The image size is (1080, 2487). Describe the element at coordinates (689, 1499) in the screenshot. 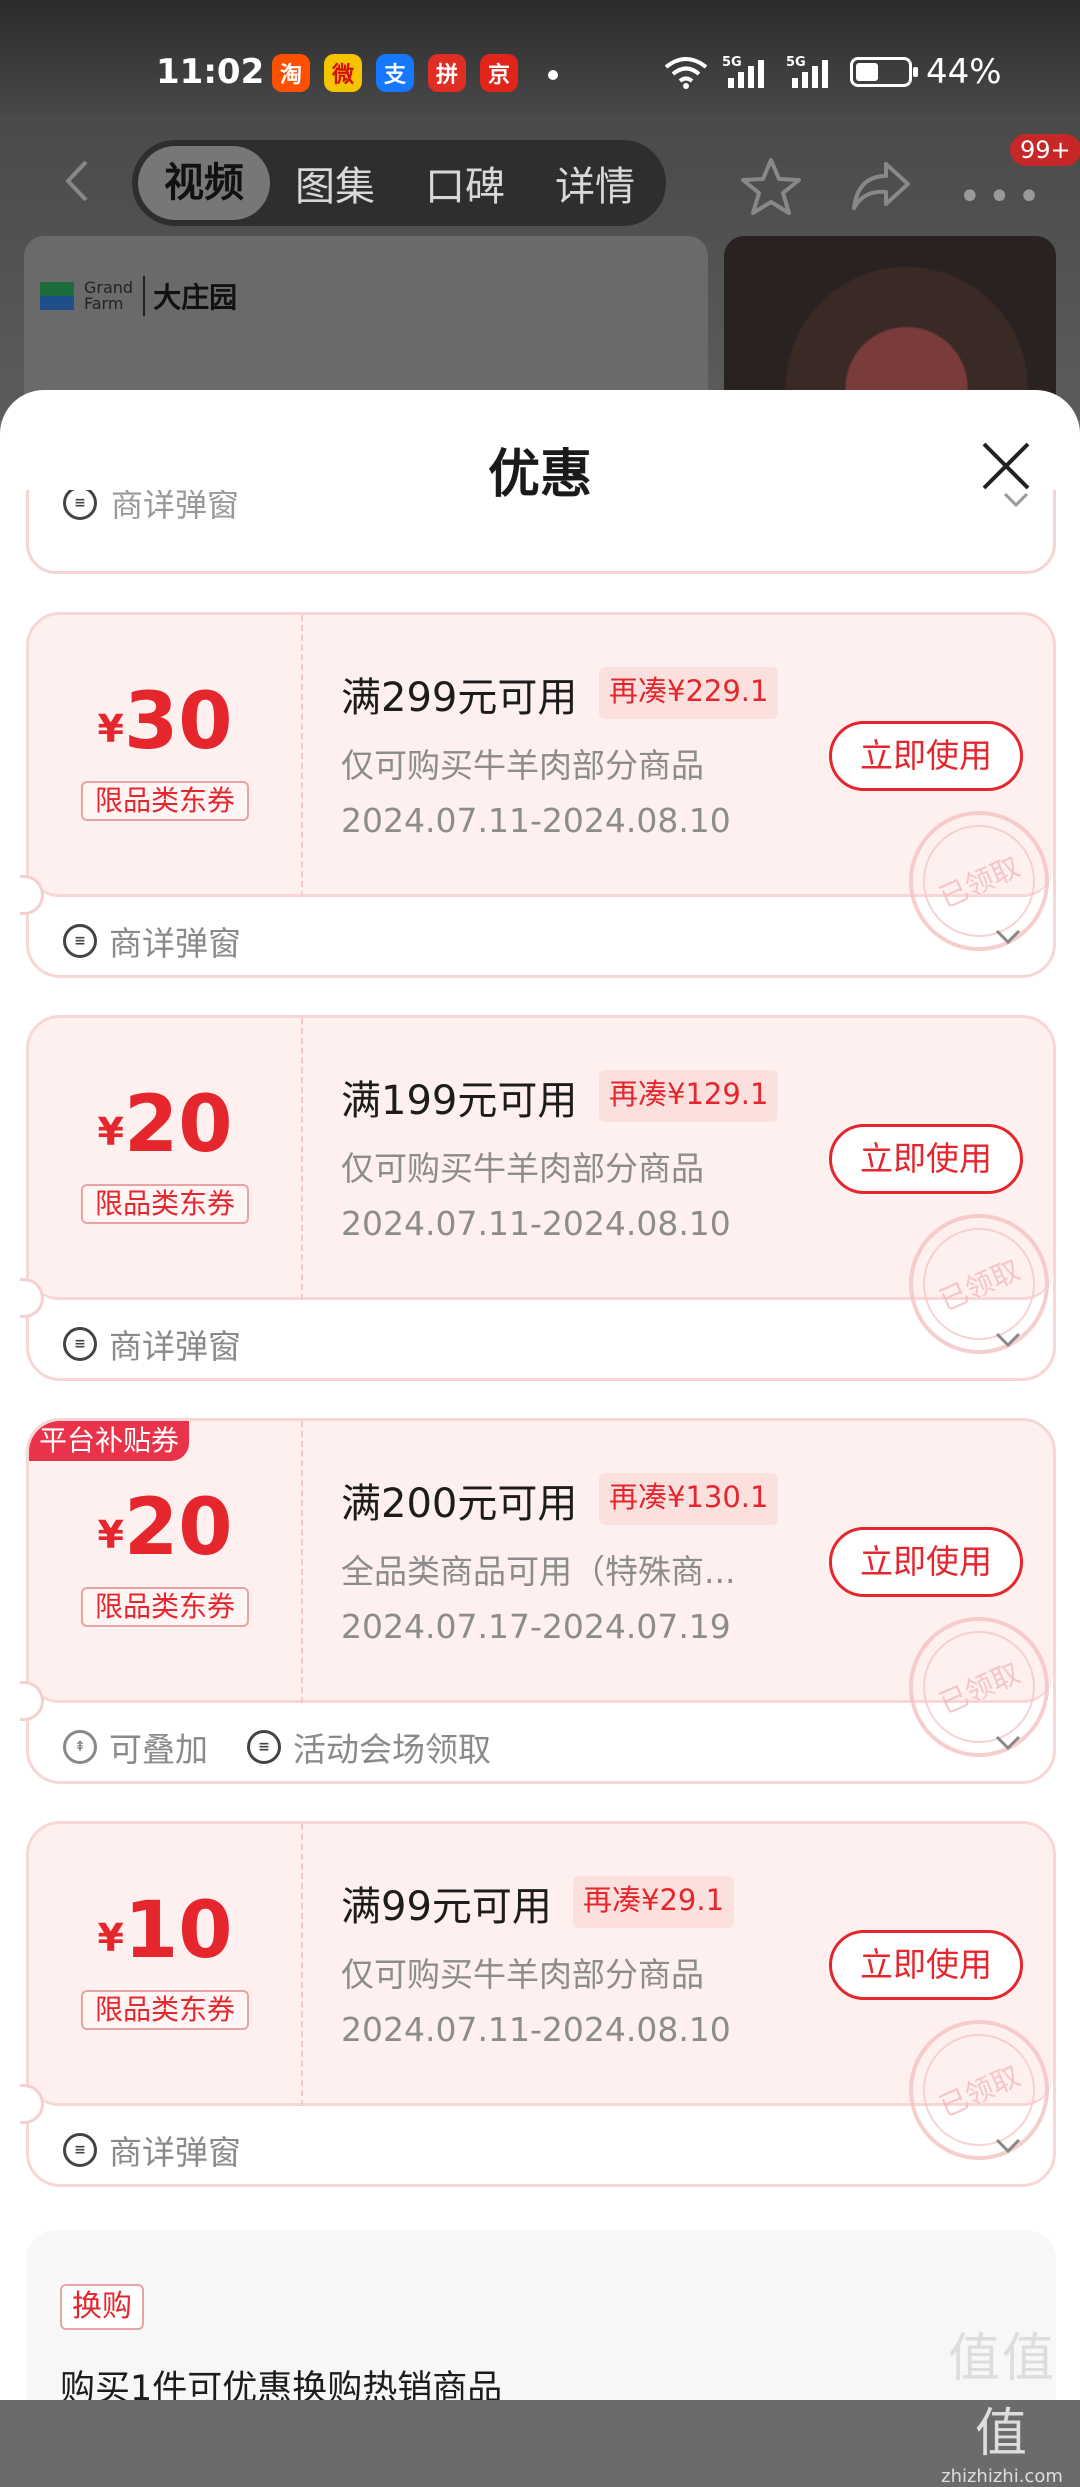

I see `coupon-remaining-tag: 再凑¥130.1` at that location.